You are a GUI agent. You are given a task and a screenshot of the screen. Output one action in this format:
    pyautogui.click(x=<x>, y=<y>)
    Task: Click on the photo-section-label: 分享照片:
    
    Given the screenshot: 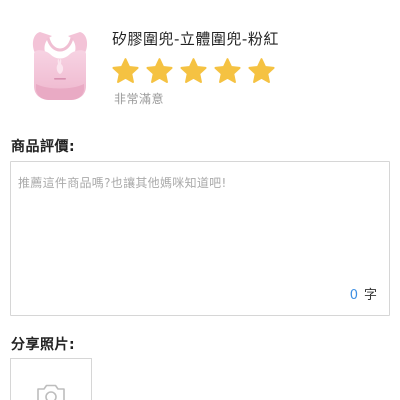 What is the action you would take?
    pyautogui.click(x=43, y=345)
    